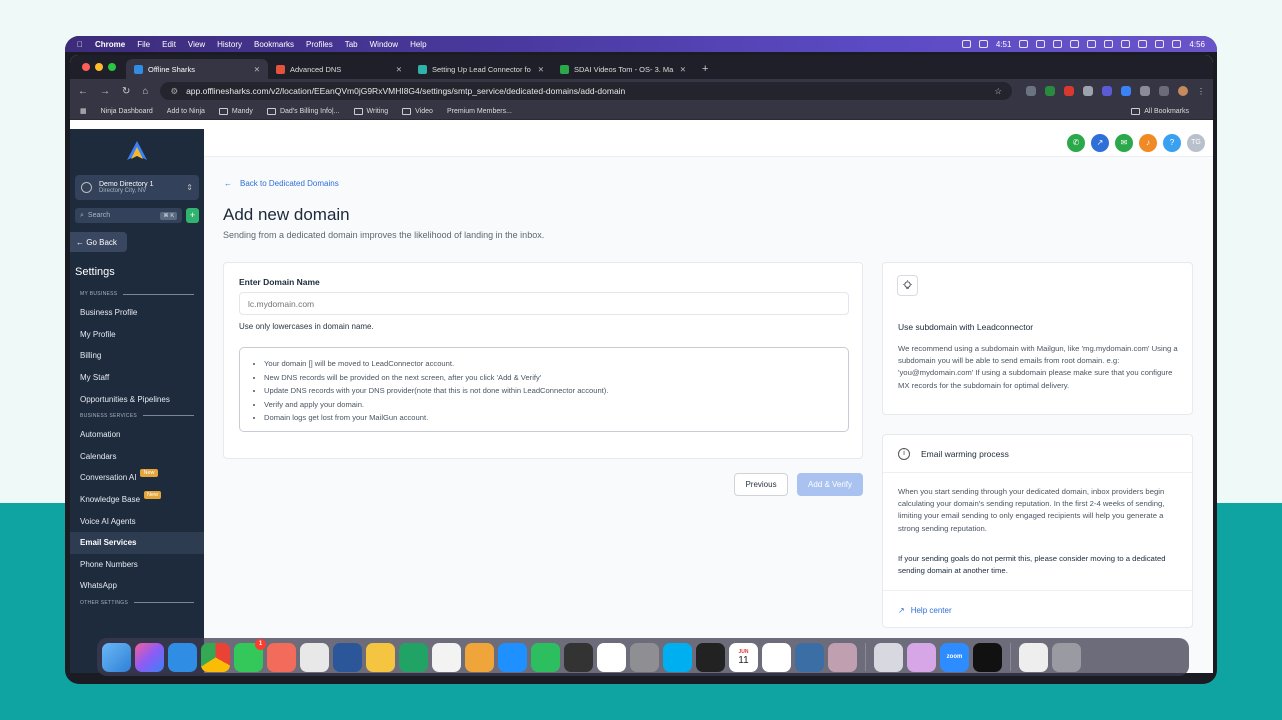 The height and width of the screenshot is (720, 1282). What do you see at coordinates (1148, 142) in the screenshot?
I see `notification-bell-icon: ♪` at bounding box center [1148, 142].